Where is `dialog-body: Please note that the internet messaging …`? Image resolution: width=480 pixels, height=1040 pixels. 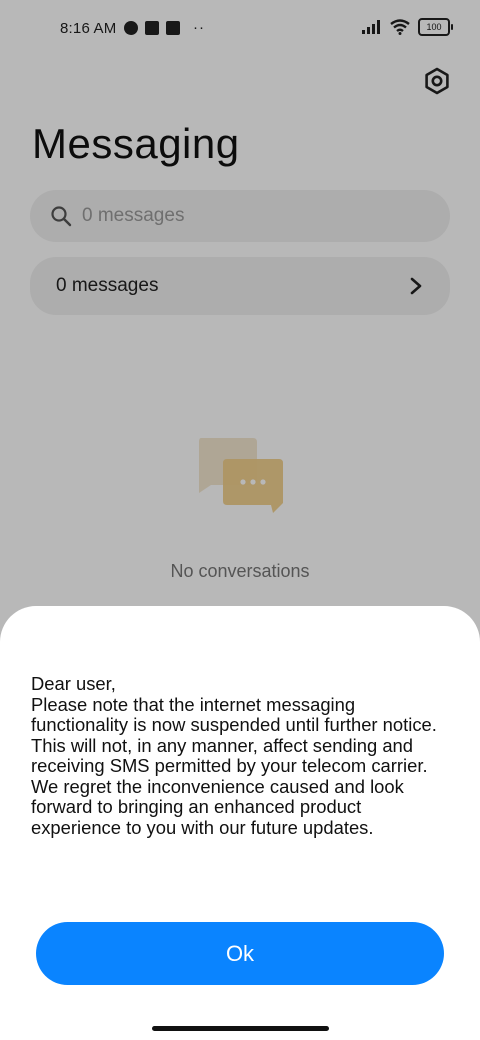 dialog-body: Please note that the internet messaging … is located at coordinates (234, 765).